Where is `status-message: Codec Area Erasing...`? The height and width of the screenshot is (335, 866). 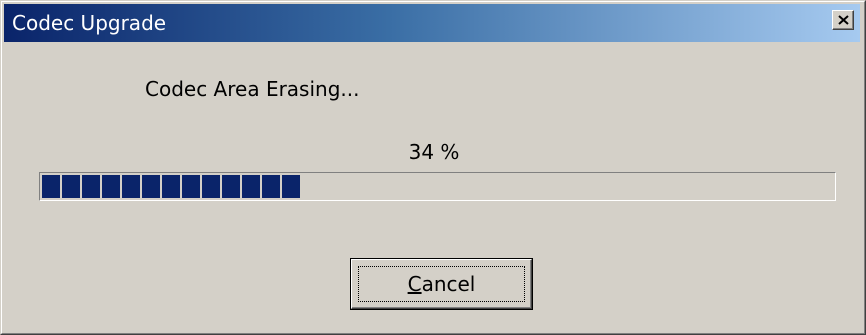
status-message: Codec Area Erasing... is located at coordinates (252, 89).